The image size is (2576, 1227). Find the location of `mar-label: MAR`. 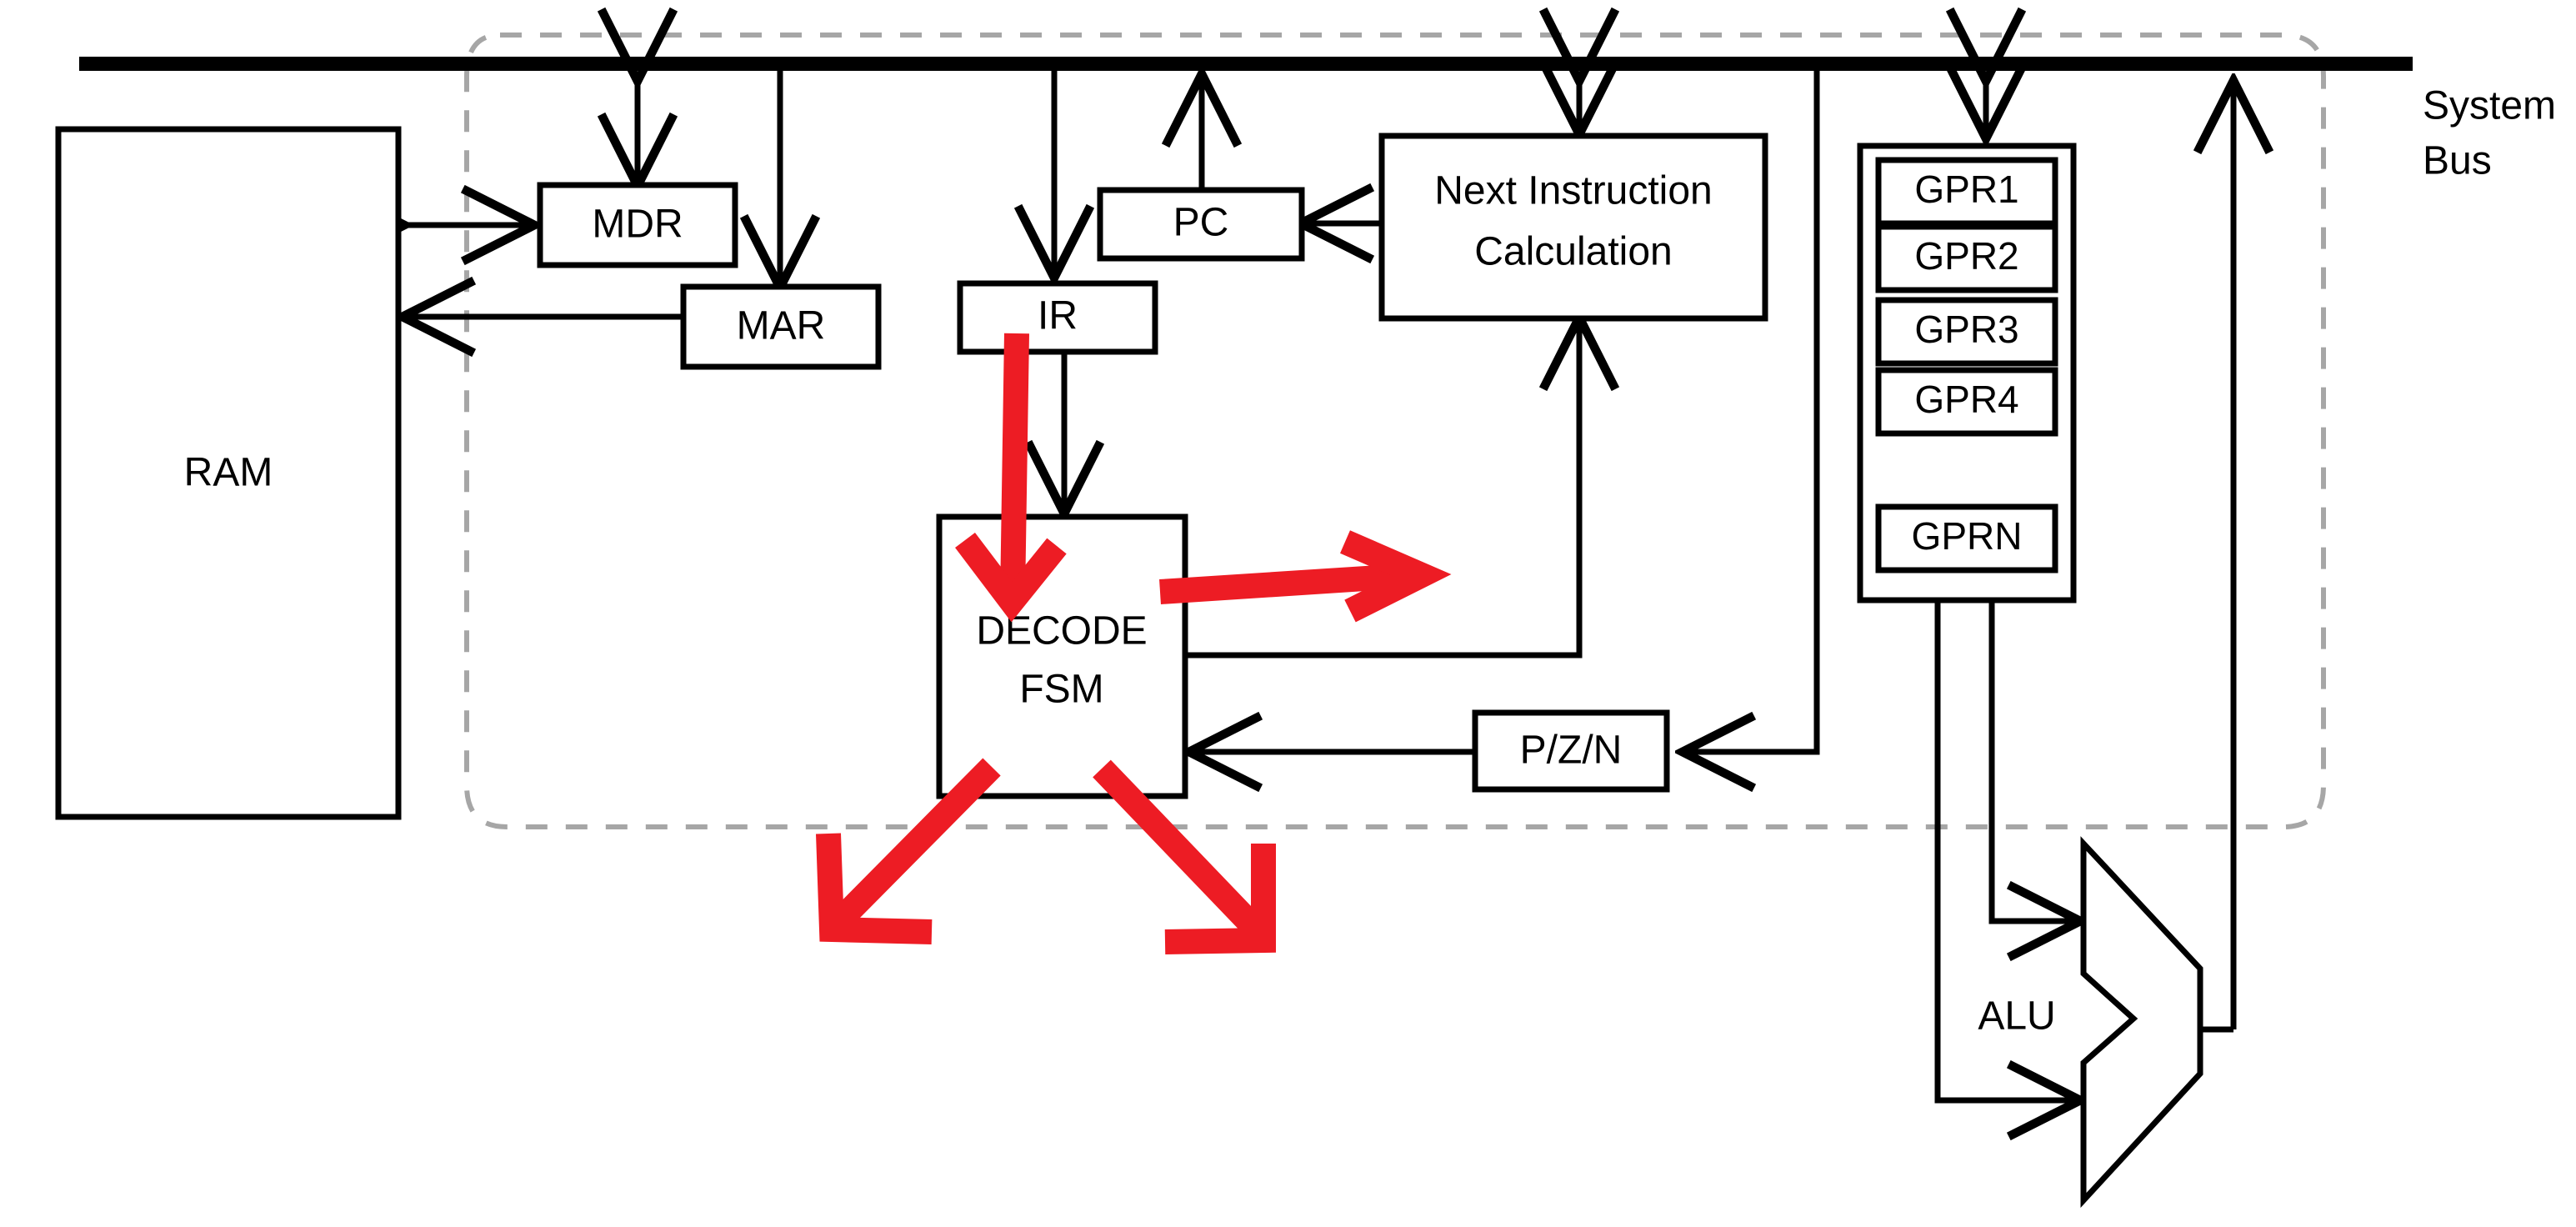

mar-label: MAR is located at coordinates (781, 326).